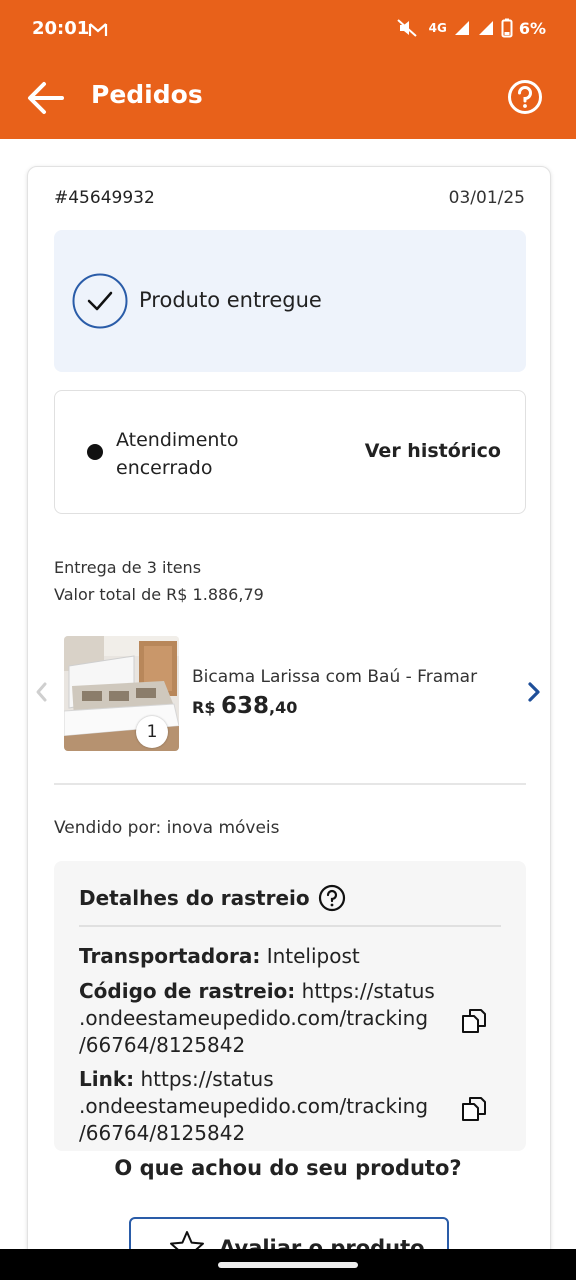  What do you see at coordinates (283, 707) in the screenshot?
I see `price-cents: ,40` at bounding box center [283, 707].